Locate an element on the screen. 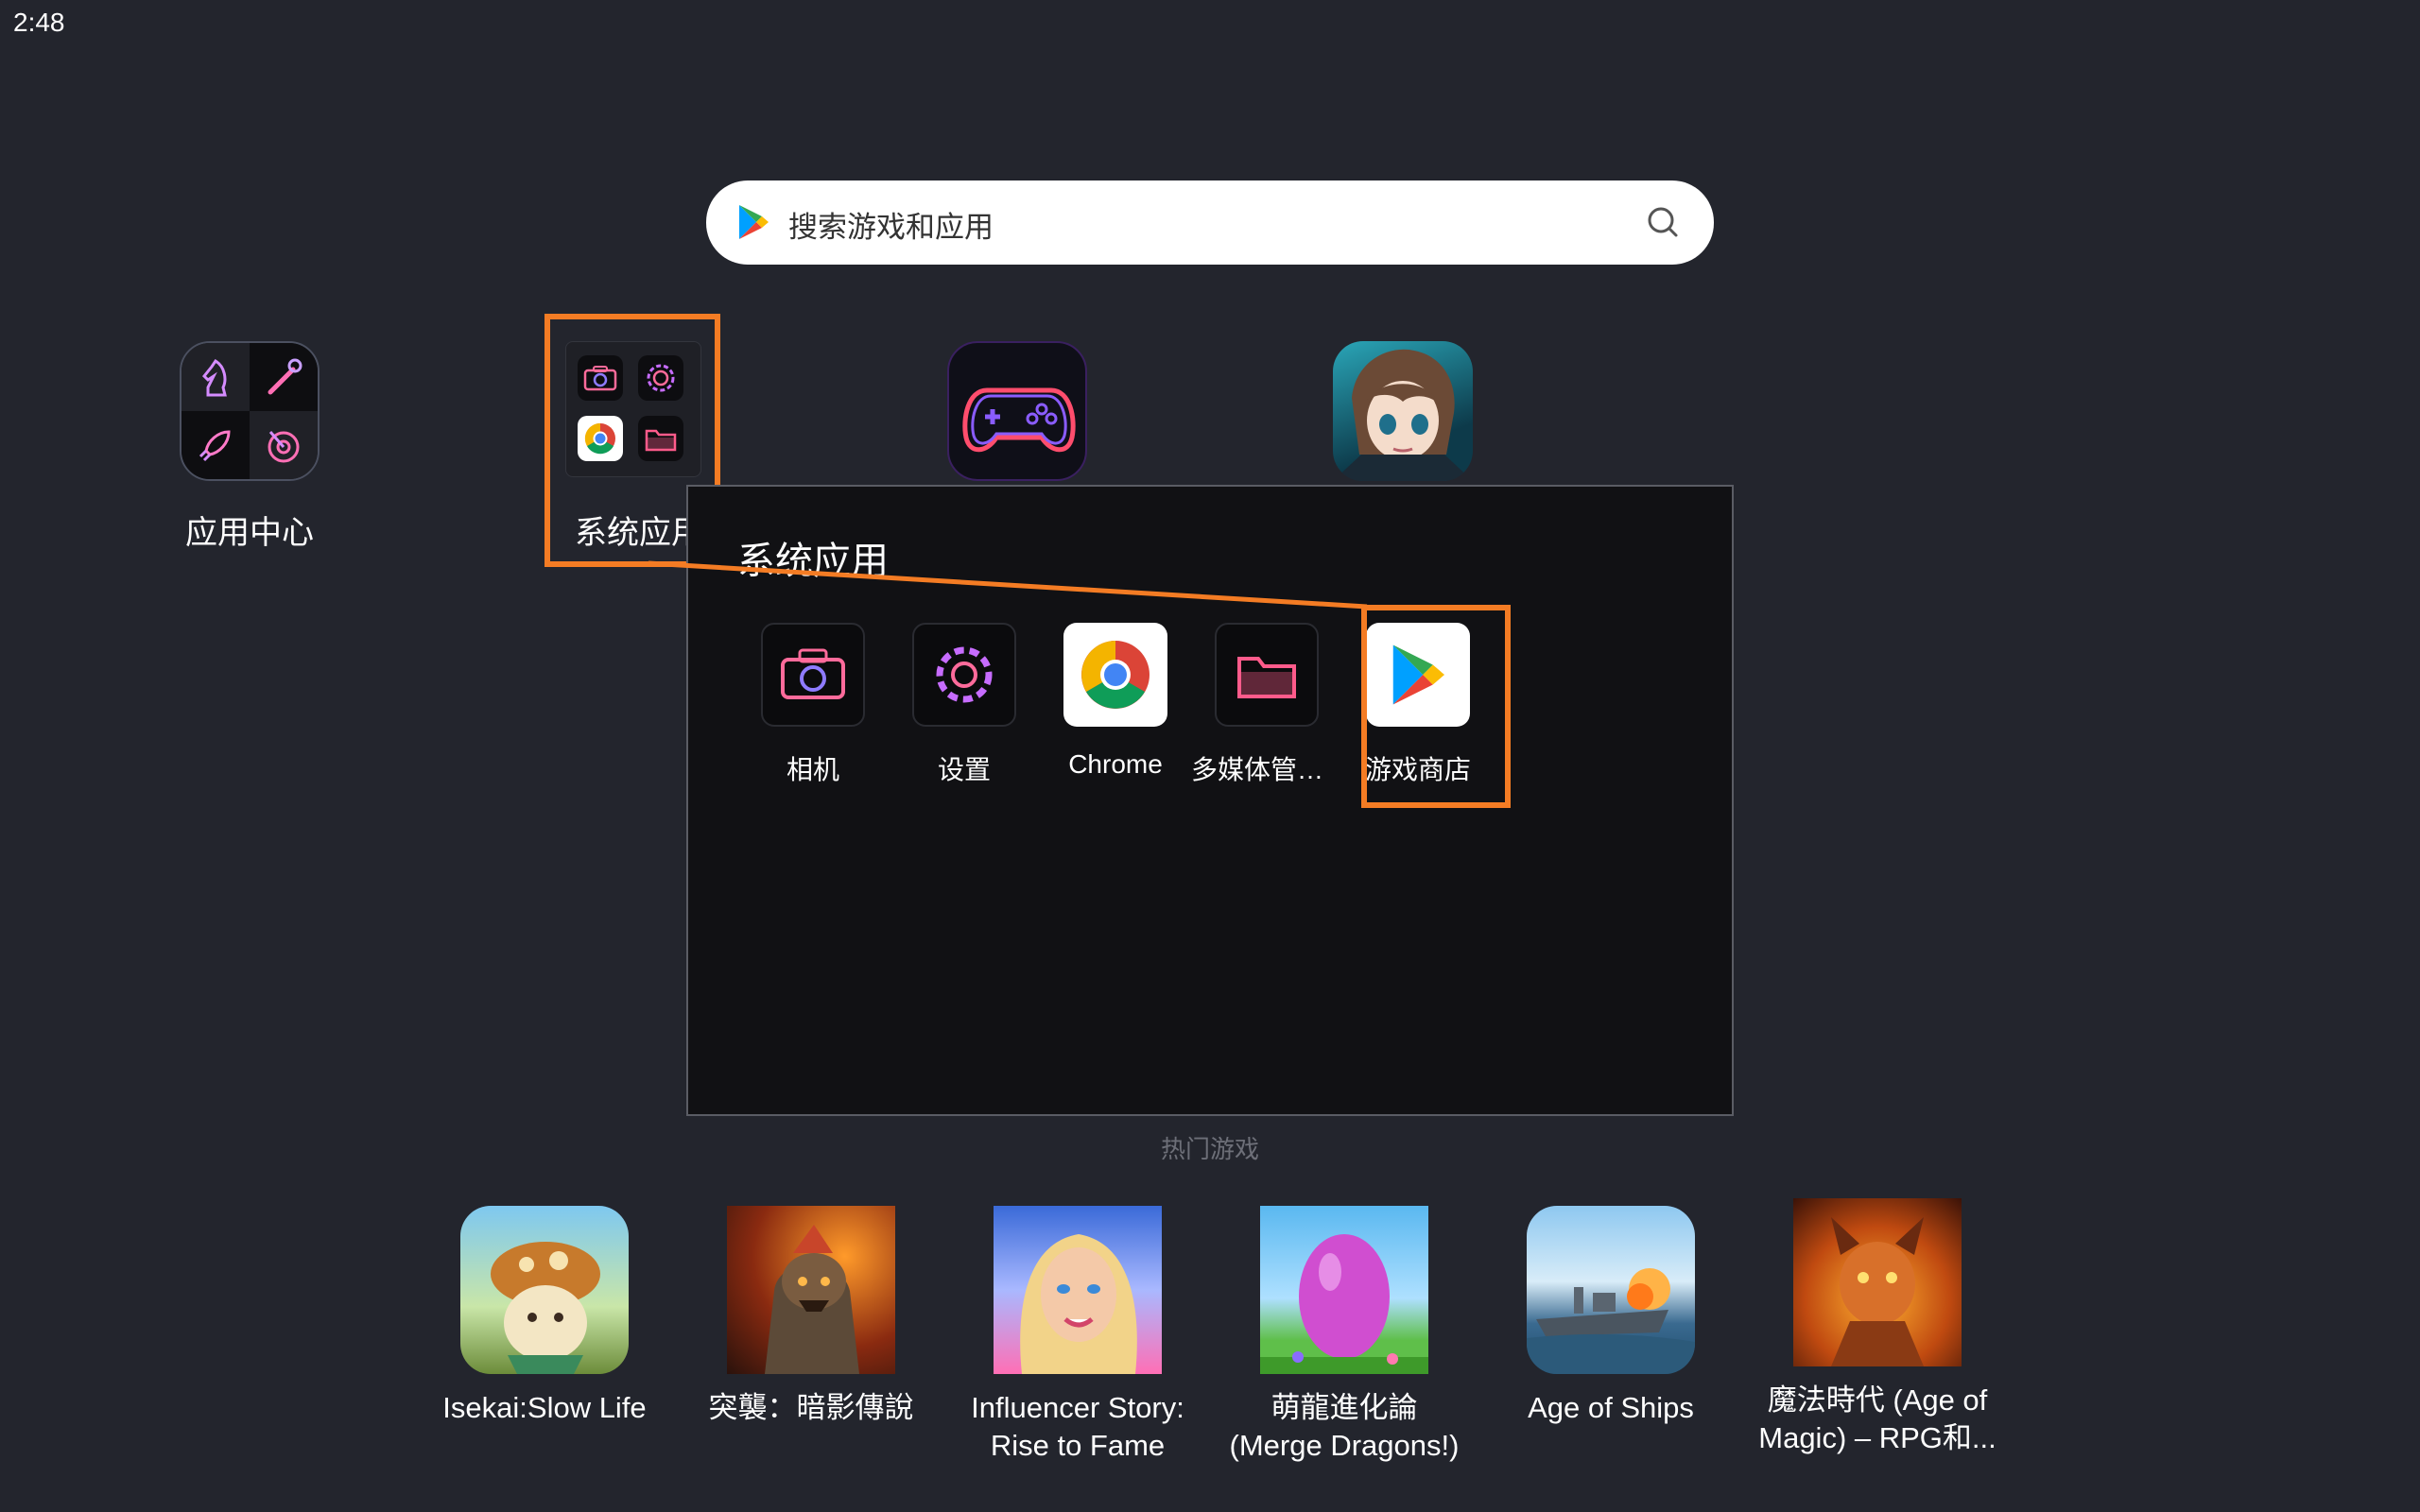 This screenshot has height=1512, width=2420. game-item-merge-dragons: 萌龍進化論 (Merge Dragons!) is located at coordinates (1344, 1335).